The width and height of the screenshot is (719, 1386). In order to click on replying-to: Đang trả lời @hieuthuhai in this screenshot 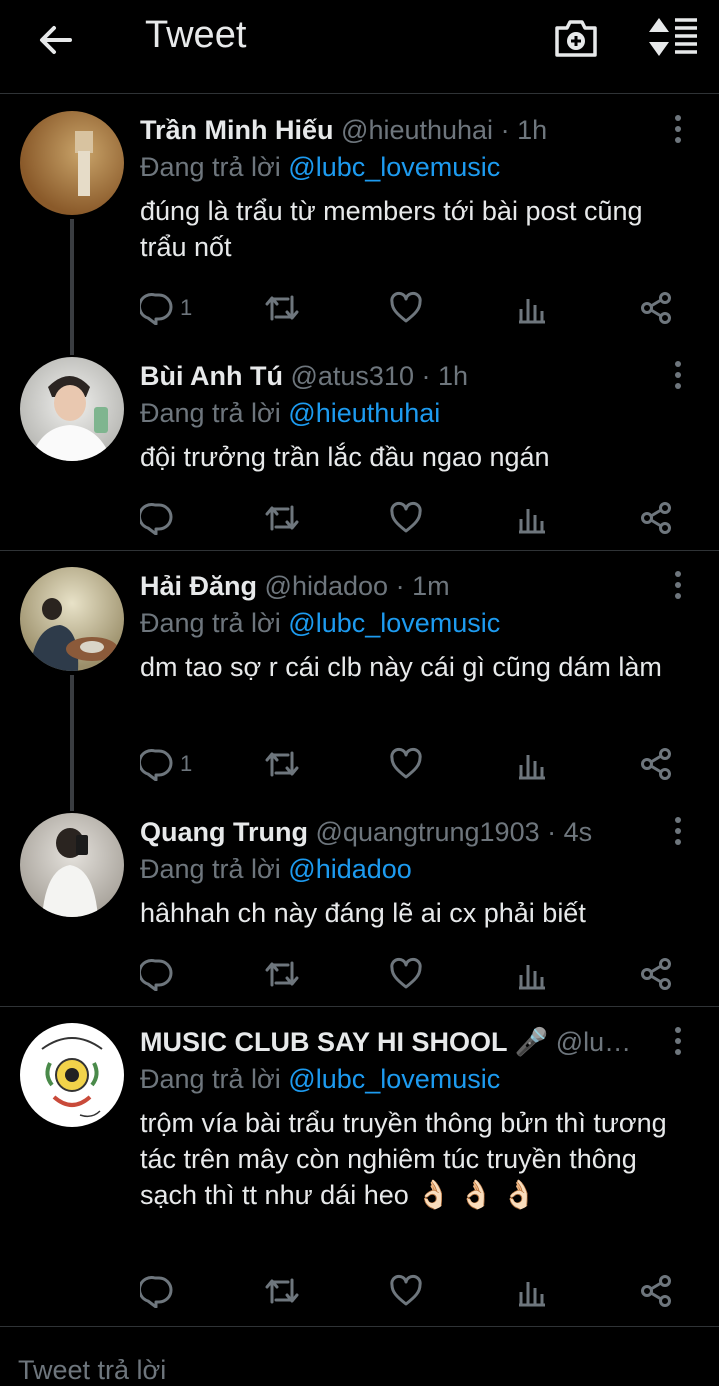, I will do `click(290, 413)`.